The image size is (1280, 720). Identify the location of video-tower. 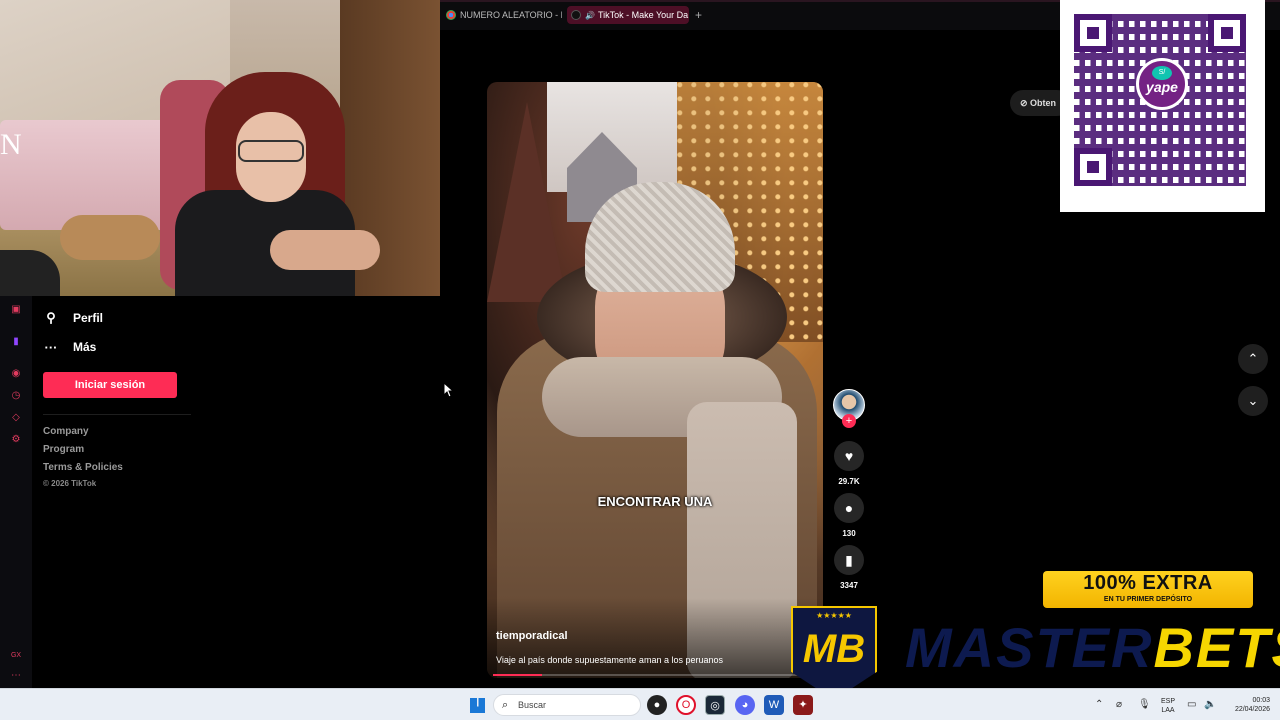
(527, 202).